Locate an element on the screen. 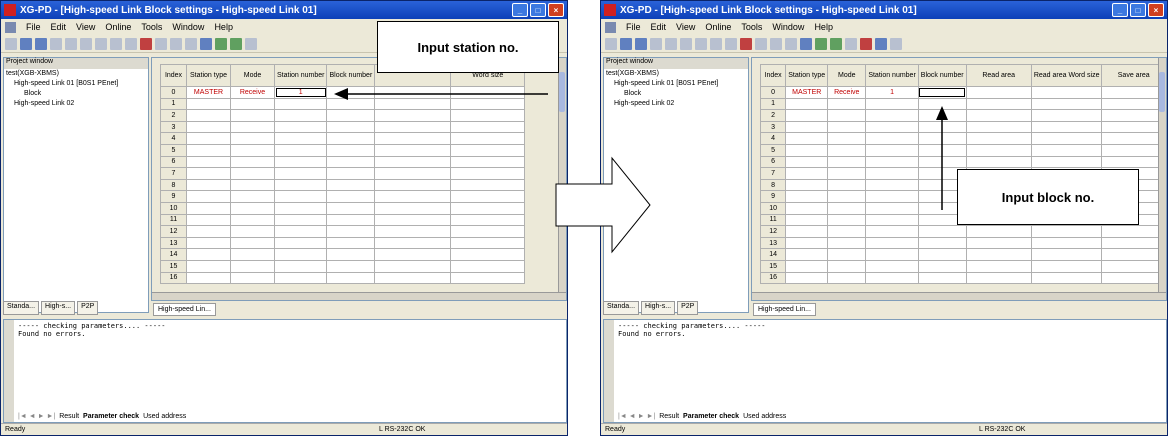 The width and height of the screenshot is (1170, 436). menu-tools: Tools is located at coordinates (151, 27).